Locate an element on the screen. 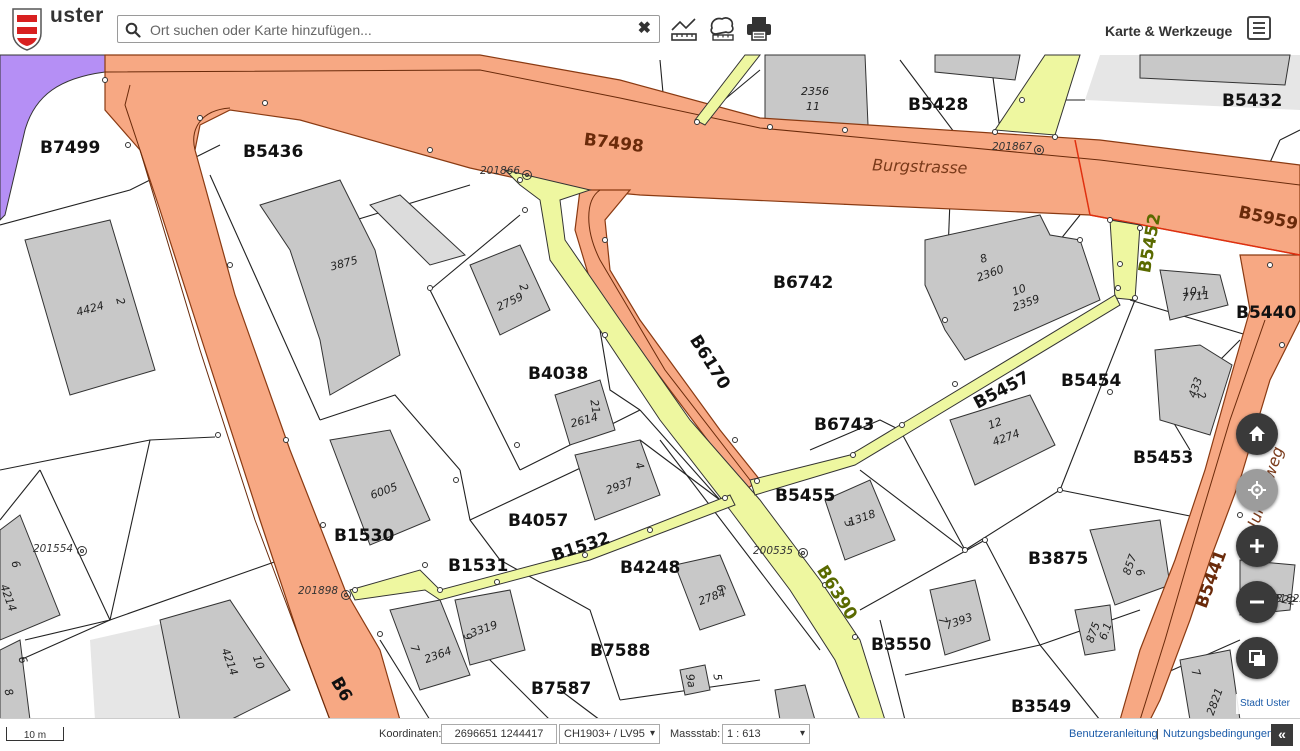  parcel-label: B5440 is located at coordinates (1266, 313).